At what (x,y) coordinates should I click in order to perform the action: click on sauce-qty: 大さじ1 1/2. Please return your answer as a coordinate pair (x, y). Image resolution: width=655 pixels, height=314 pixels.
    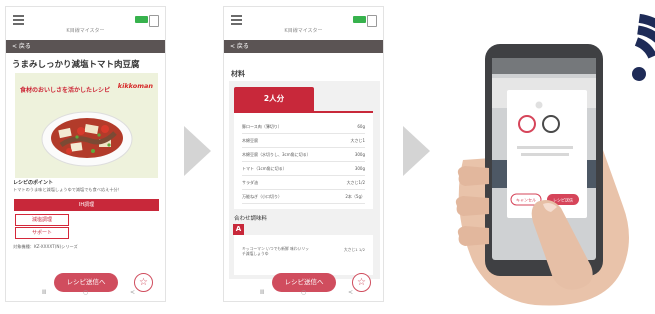
    Looking at the image, I should click on (354, 249).